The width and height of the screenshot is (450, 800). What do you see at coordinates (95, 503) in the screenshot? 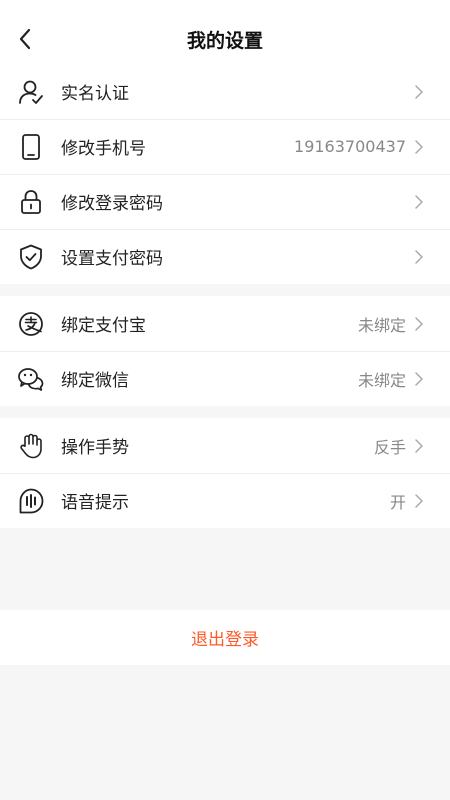
I see `row-label: 语音提示` at bounding box center [95, 503].